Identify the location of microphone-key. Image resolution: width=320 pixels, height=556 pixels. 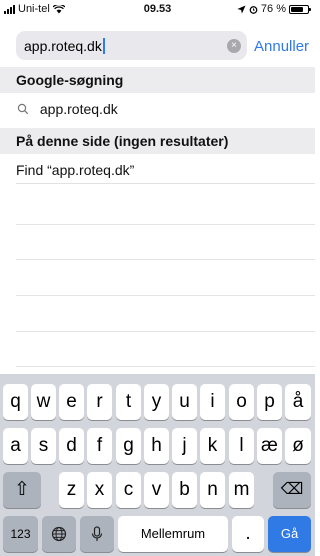
(97, 534).